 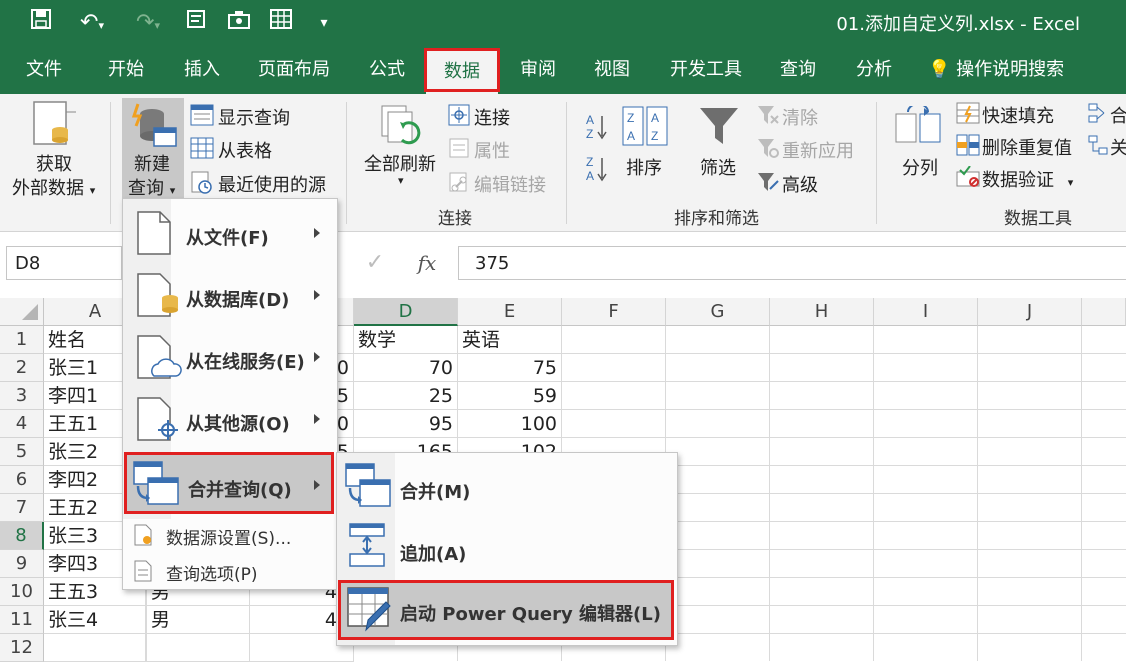 I want to click on properties-button: 属性, so click(x=492, y=150).